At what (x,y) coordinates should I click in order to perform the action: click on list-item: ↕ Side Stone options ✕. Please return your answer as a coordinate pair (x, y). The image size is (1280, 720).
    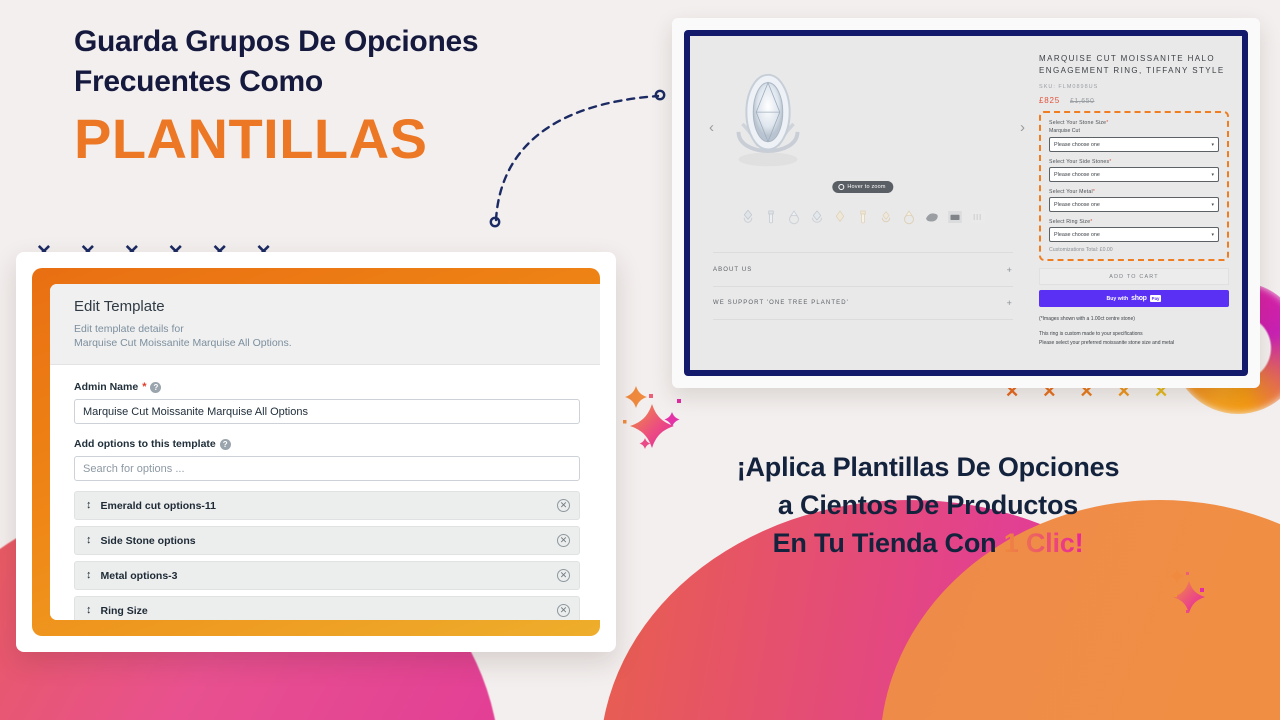
    Looking at the image, I should click on (327, 540).